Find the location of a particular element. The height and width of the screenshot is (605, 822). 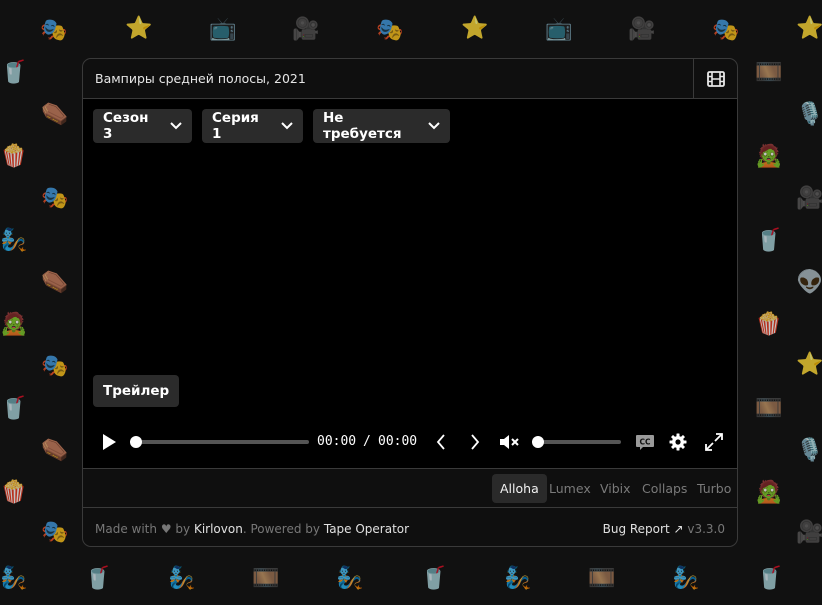

tape-operator-link: Tape Operator is located at coordinates (366, 529).